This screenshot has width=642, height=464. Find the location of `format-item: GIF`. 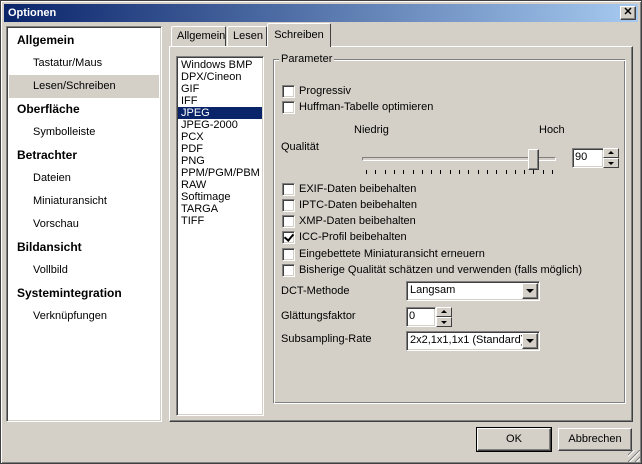

format-item: GIF is located at coordinates (220, 89).